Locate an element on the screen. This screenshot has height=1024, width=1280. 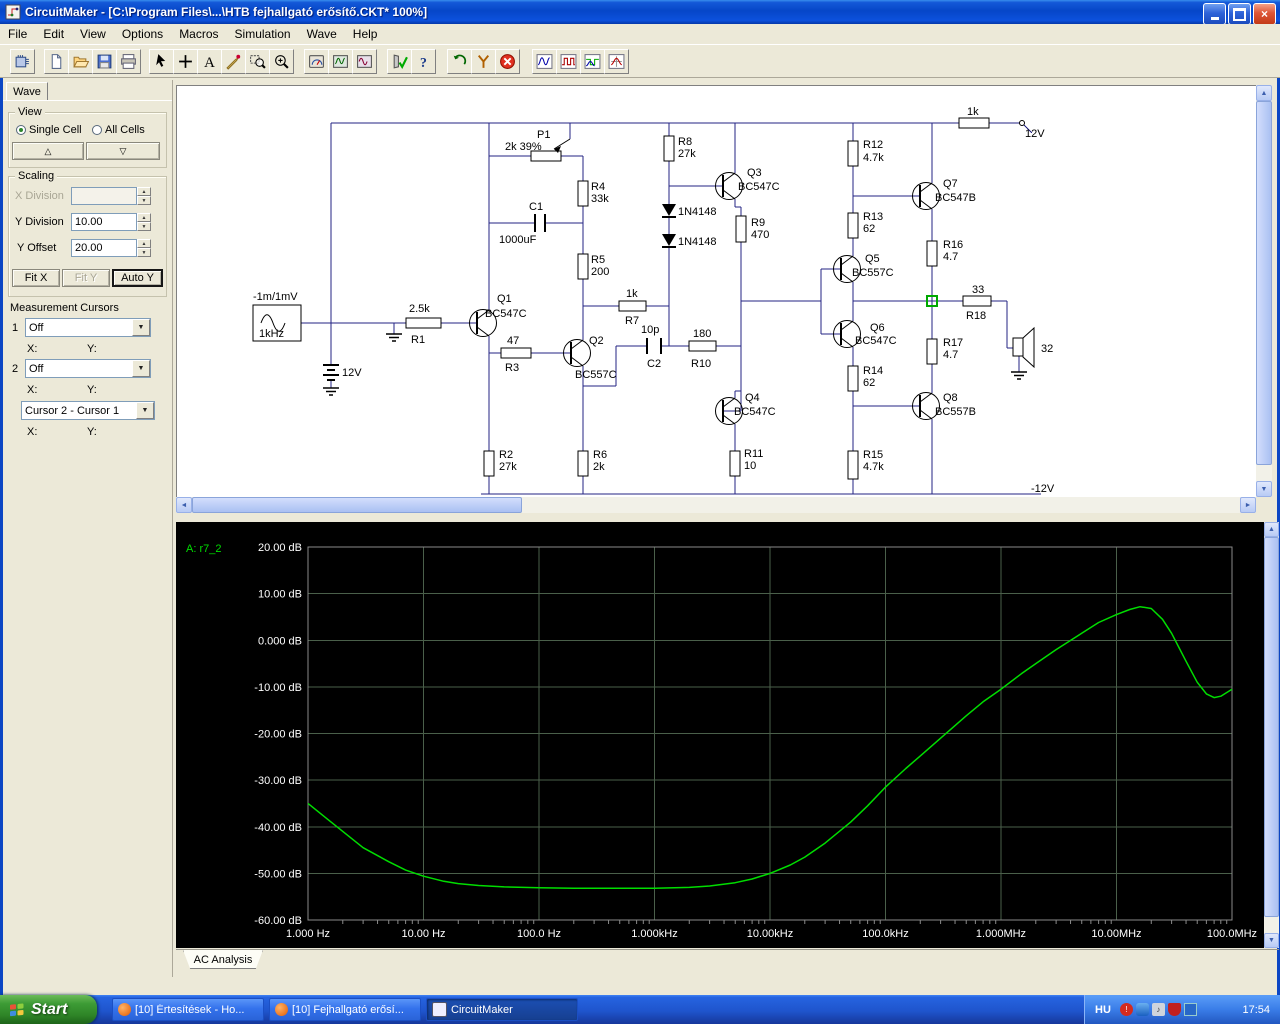
probe-button is located at coordinates (233, 61).